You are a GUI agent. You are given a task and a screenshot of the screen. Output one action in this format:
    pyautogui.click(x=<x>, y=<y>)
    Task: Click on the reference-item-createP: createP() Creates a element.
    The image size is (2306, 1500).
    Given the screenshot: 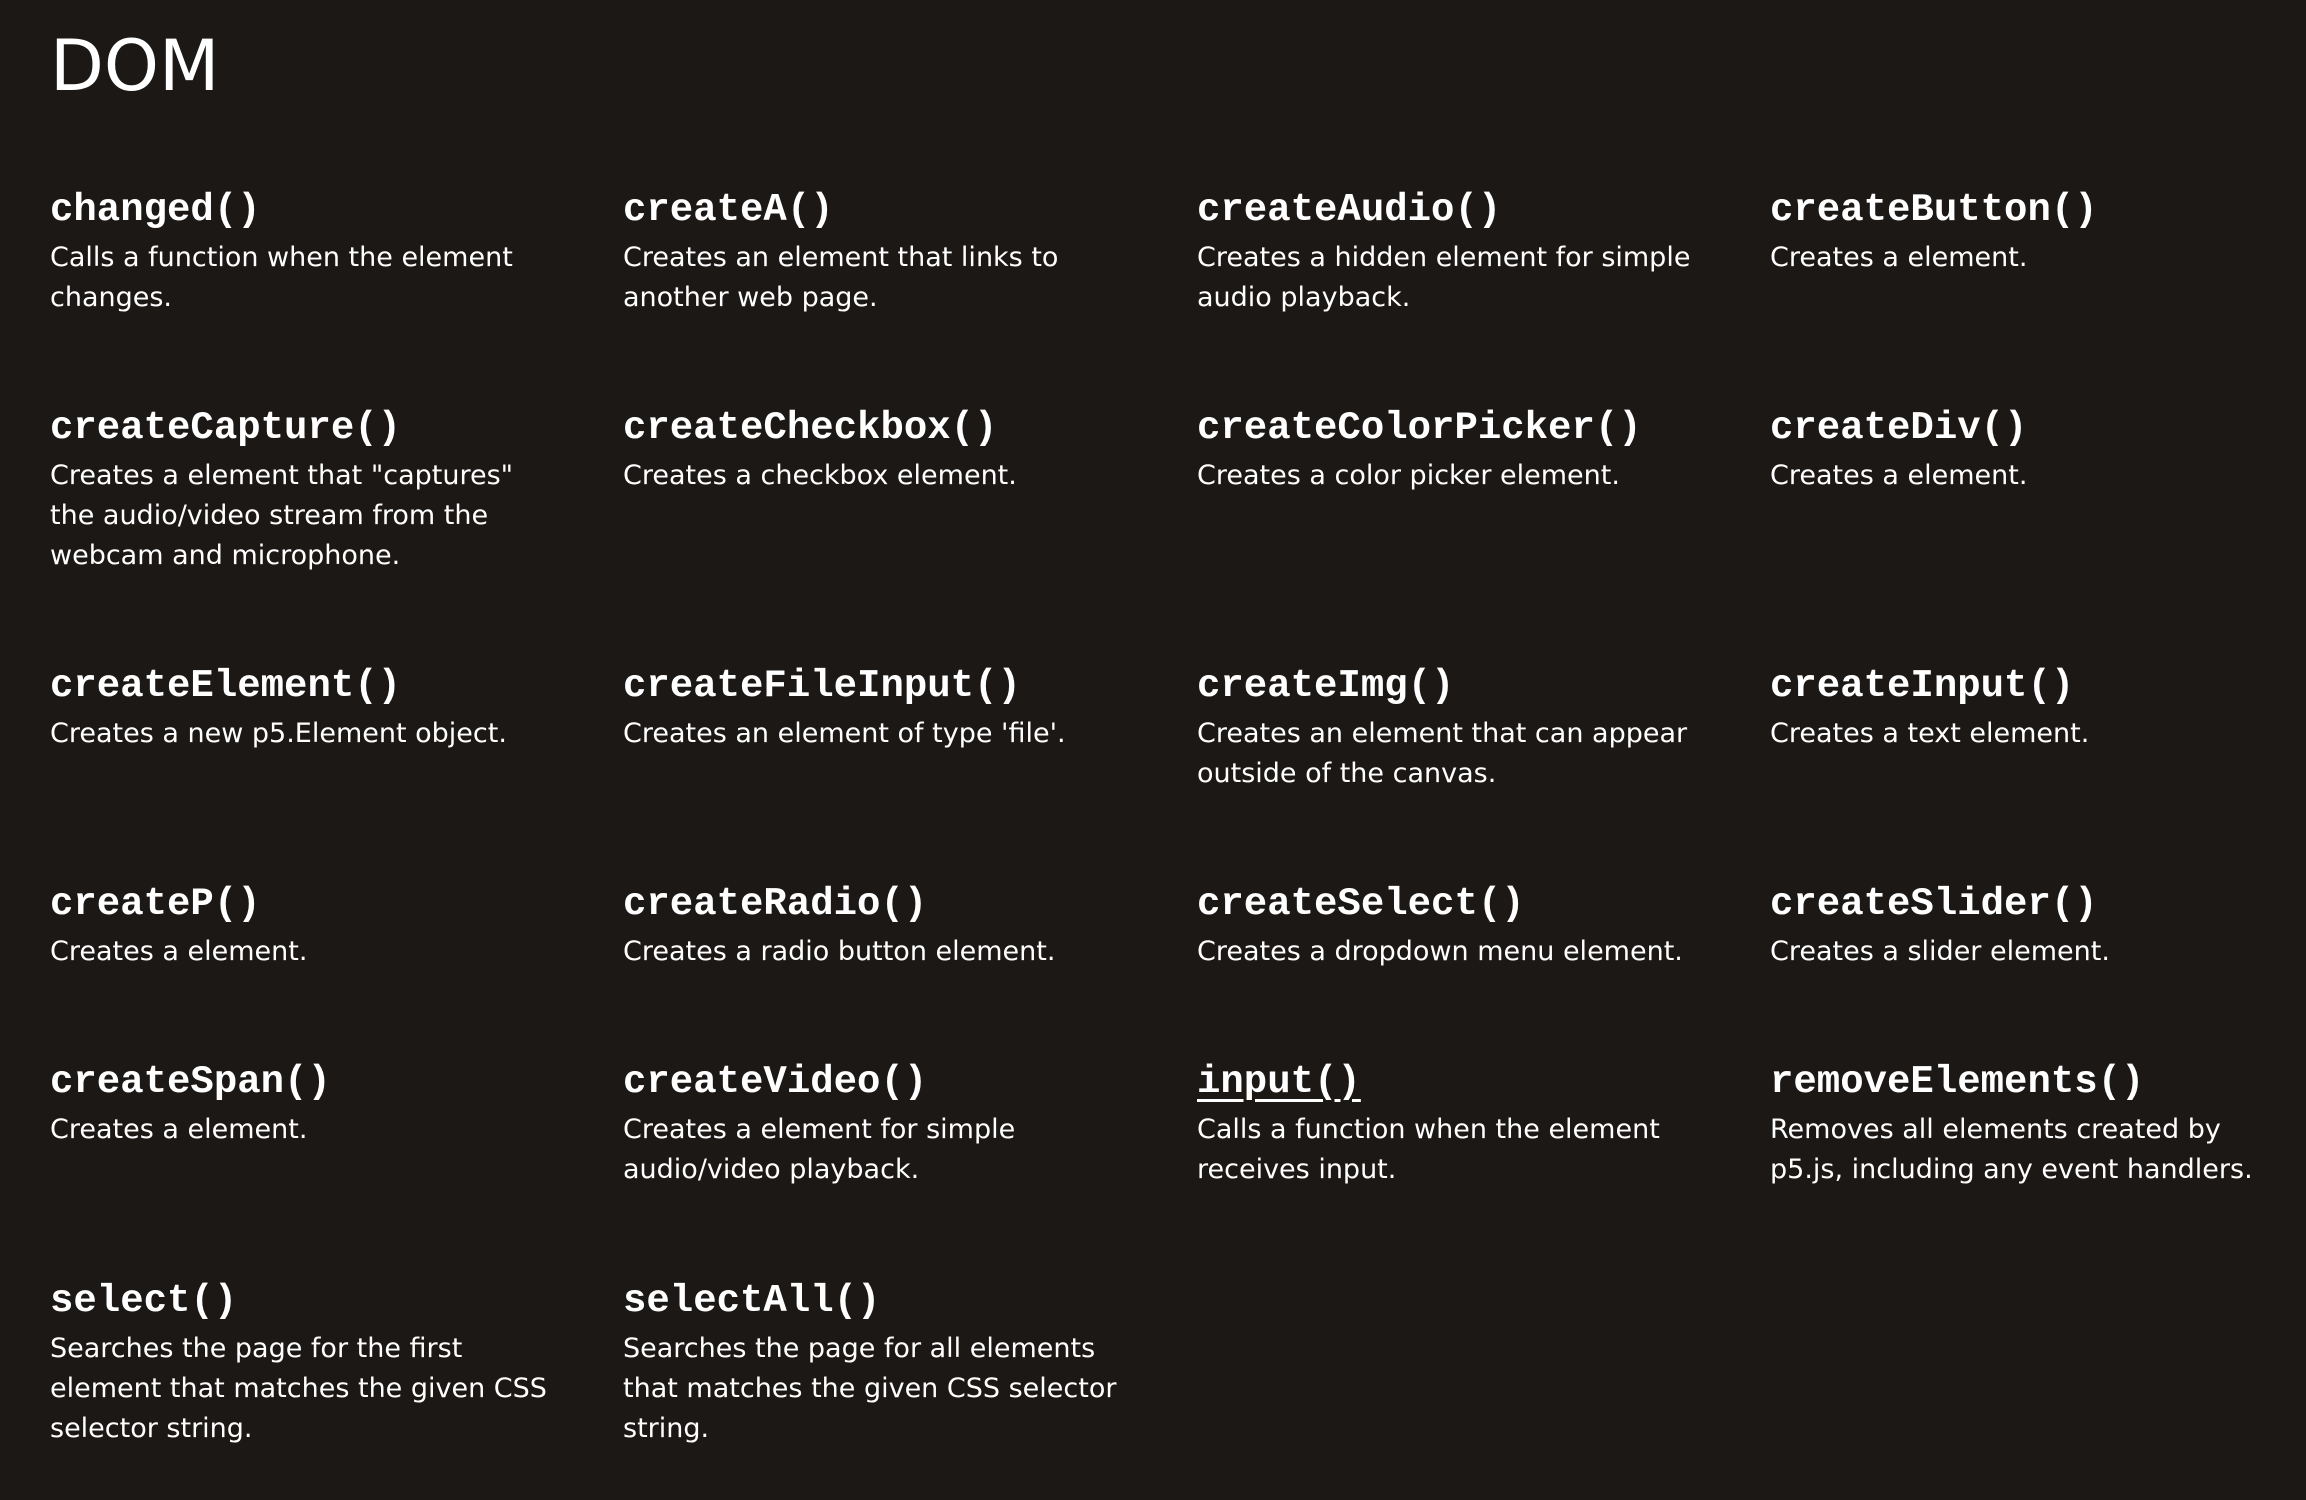 What is the action you would take?
    pyautogui.click(x=310, y=926)
    